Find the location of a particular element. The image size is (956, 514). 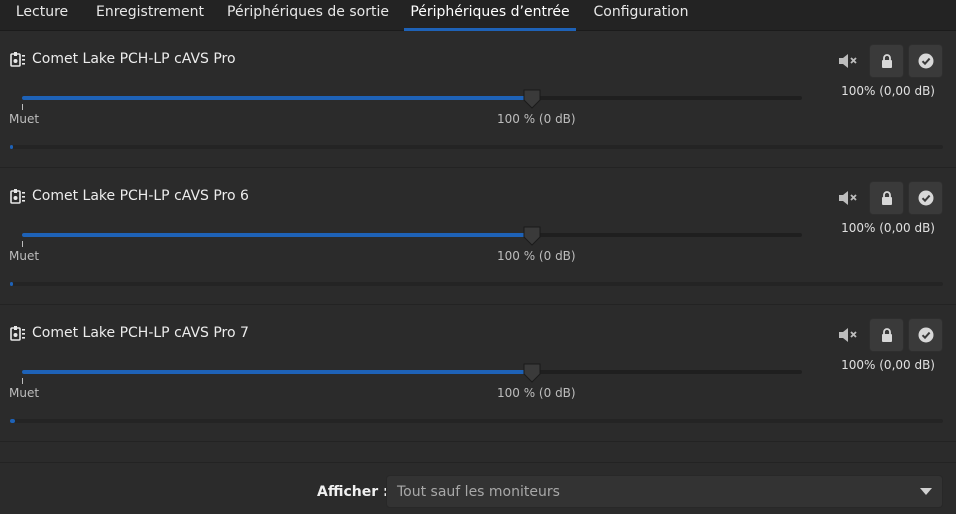

show-filter-value: Tout sauf les moniteurs is located at coordinates (478, 492).